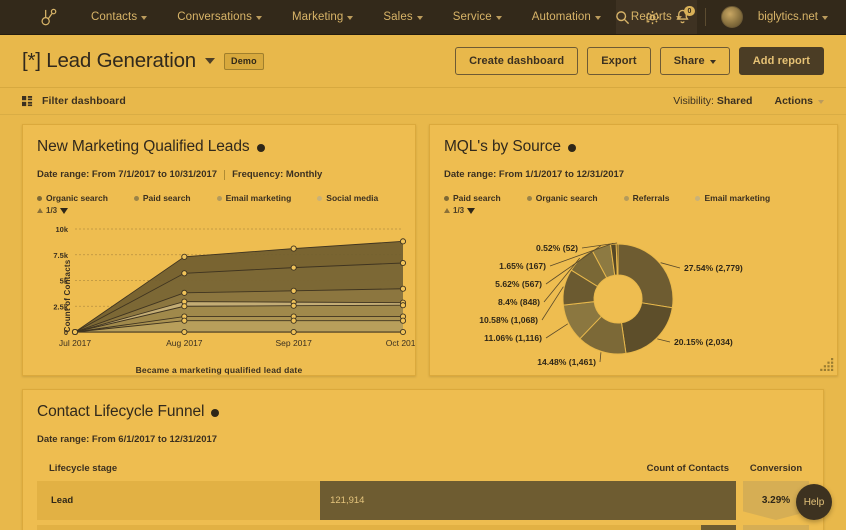  What do you see at coordinates (219, 17) in the screenshot?
I see `nav-item-conversations: Conversations` at bounding box center [219, 17].